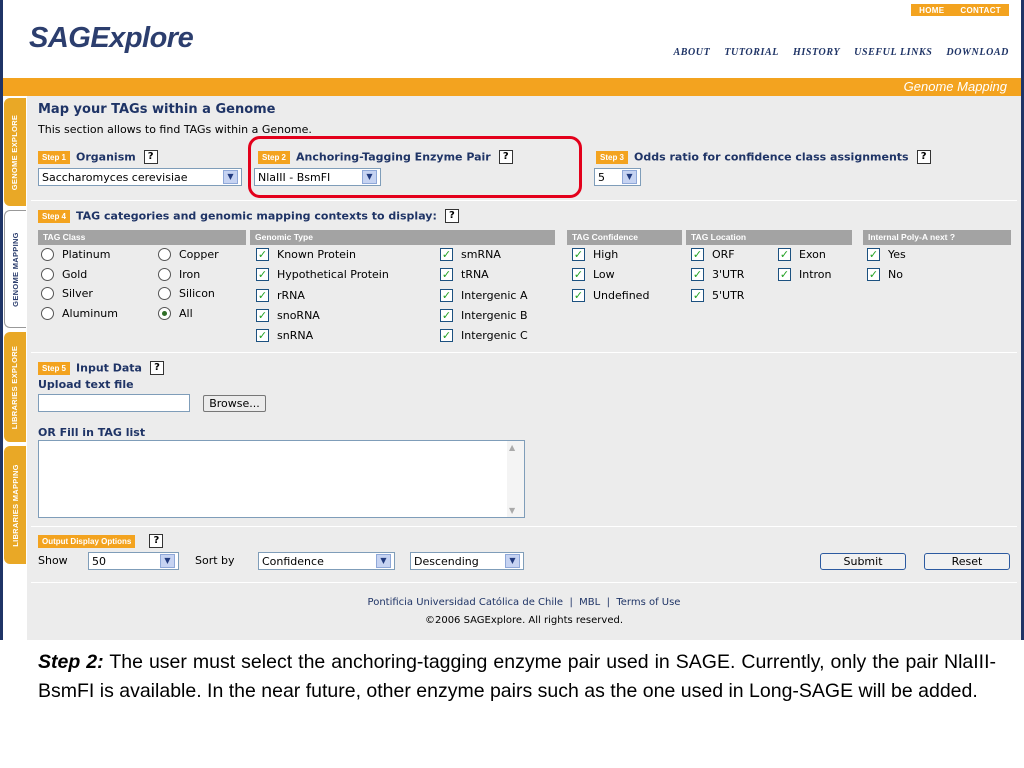 The width and height of the screenshot is (1024, 768). Describe the element at coordinates (86, 254) in the screenshot. I see `option-label: Platinum` at that location.